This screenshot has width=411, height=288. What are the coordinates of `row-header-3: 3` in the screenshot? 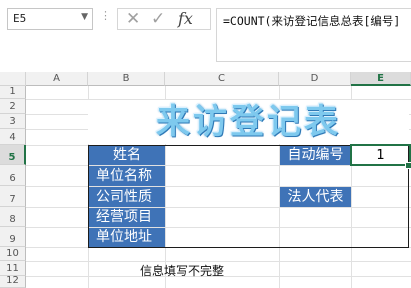 It's located at (13, 121).